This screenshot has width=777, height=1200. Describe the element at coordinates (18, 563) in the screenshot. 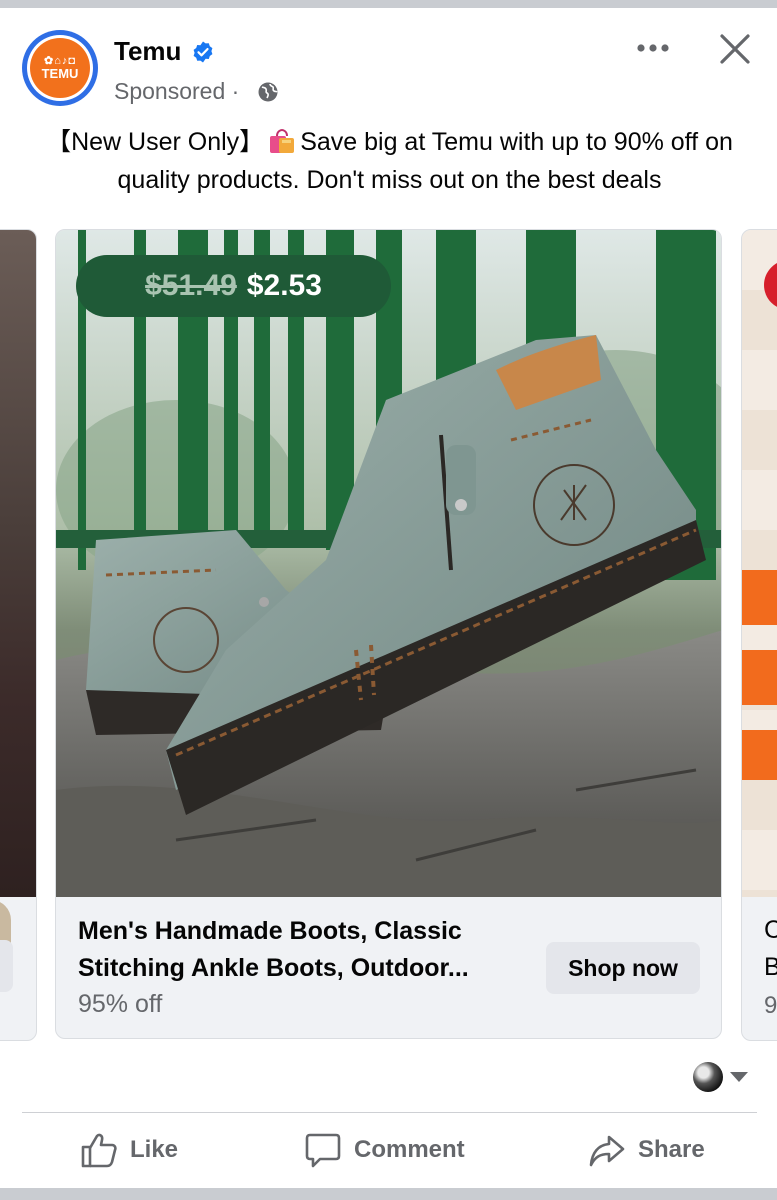

I see `previous-product-image` at that location.